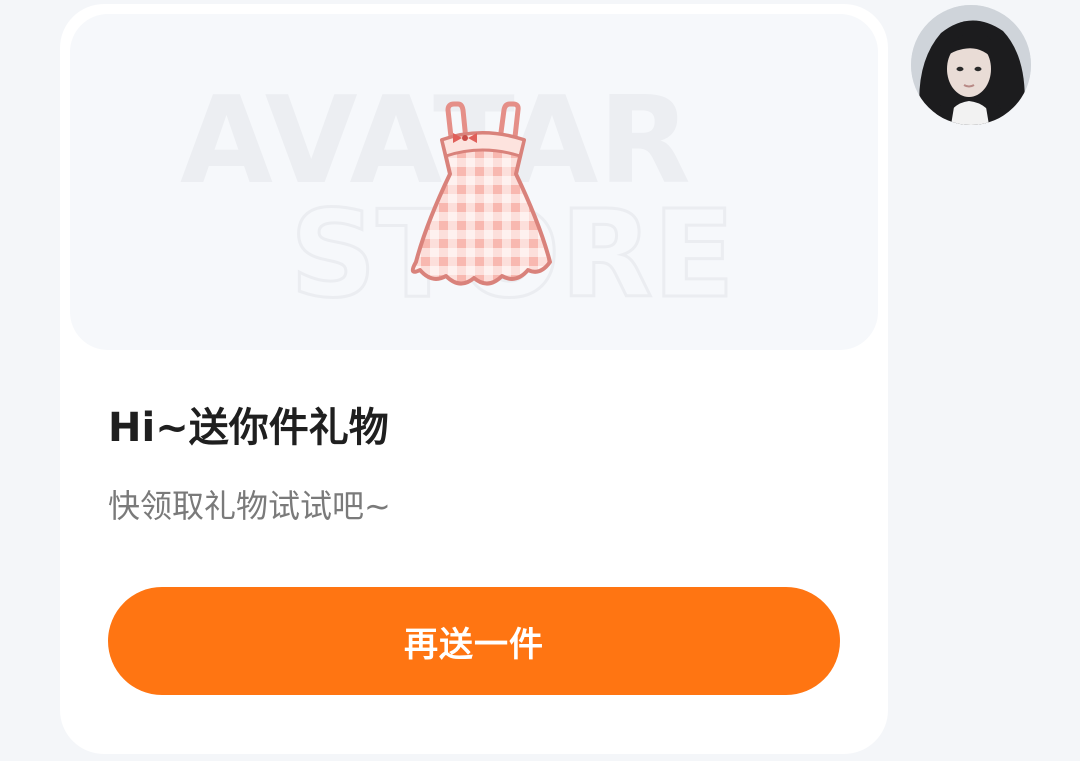 This screenshot has height=761, width=1080. What do you see at coordinates (248, 428) in the screenshot?
I see `gift-title: Hi~送你件礼物` at bounding box center [248, 428].